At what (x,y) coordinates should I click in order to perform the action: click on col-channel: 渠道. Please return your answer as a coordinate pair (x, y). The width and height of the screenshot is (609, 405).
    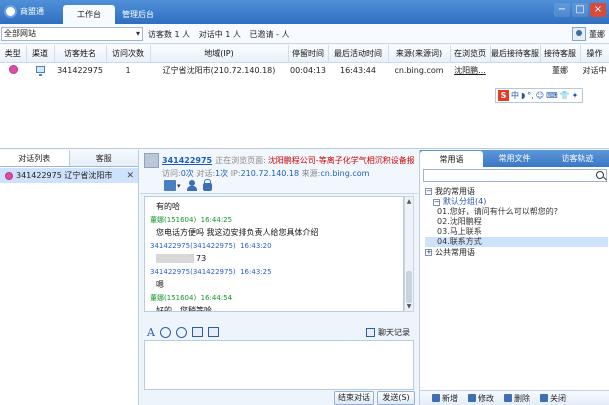
    Looking at the image, I should click on (40, 54).